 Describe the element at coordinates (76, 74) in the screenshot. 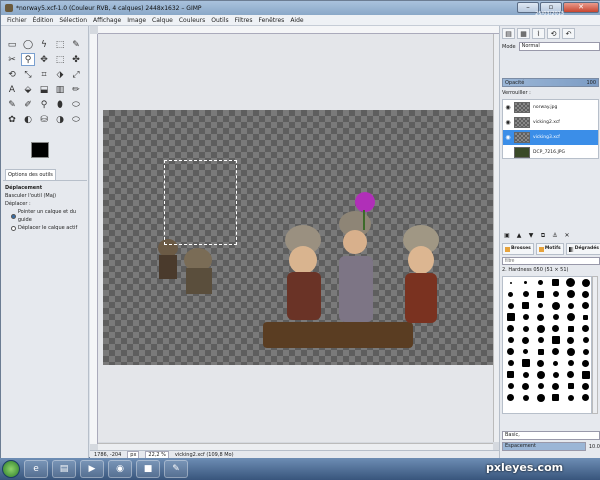

I see `tool-button: ⤢` at that location.